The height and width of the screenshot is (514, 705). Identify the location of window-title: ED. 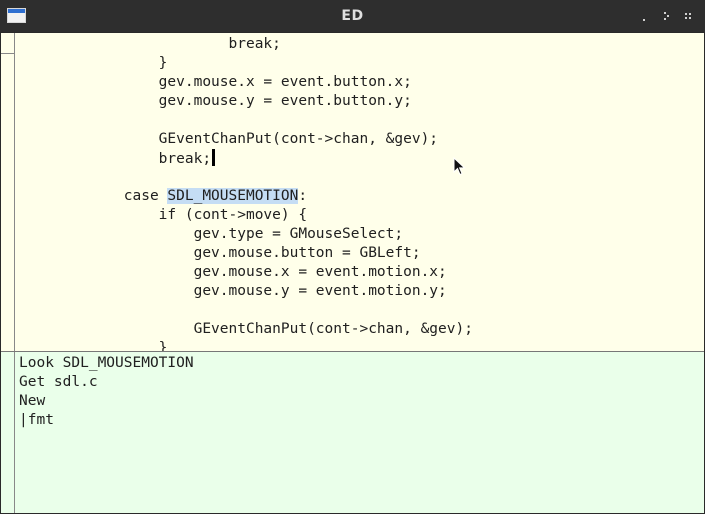
(352, 16).